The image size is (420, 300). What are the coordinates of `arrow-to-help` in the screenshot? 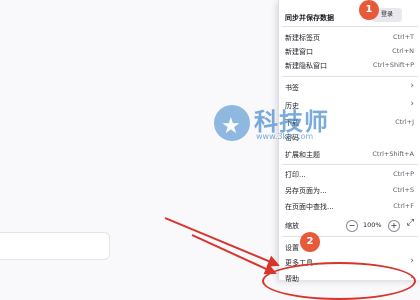 It's located at (234, 254).